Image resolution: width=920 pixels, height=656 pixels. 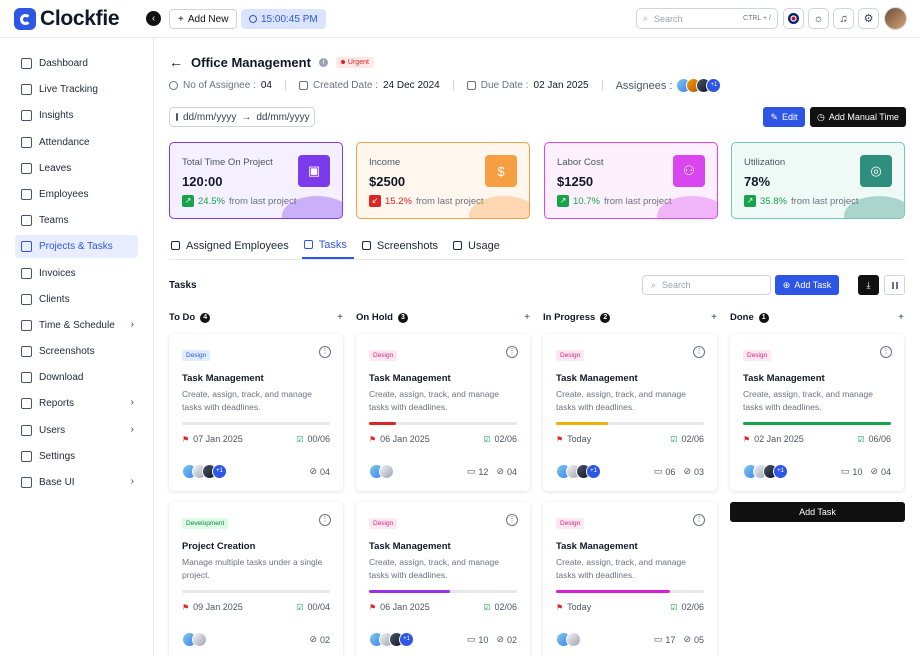 I want to click on notifications-button: ♫, so click(x=843, y=18).